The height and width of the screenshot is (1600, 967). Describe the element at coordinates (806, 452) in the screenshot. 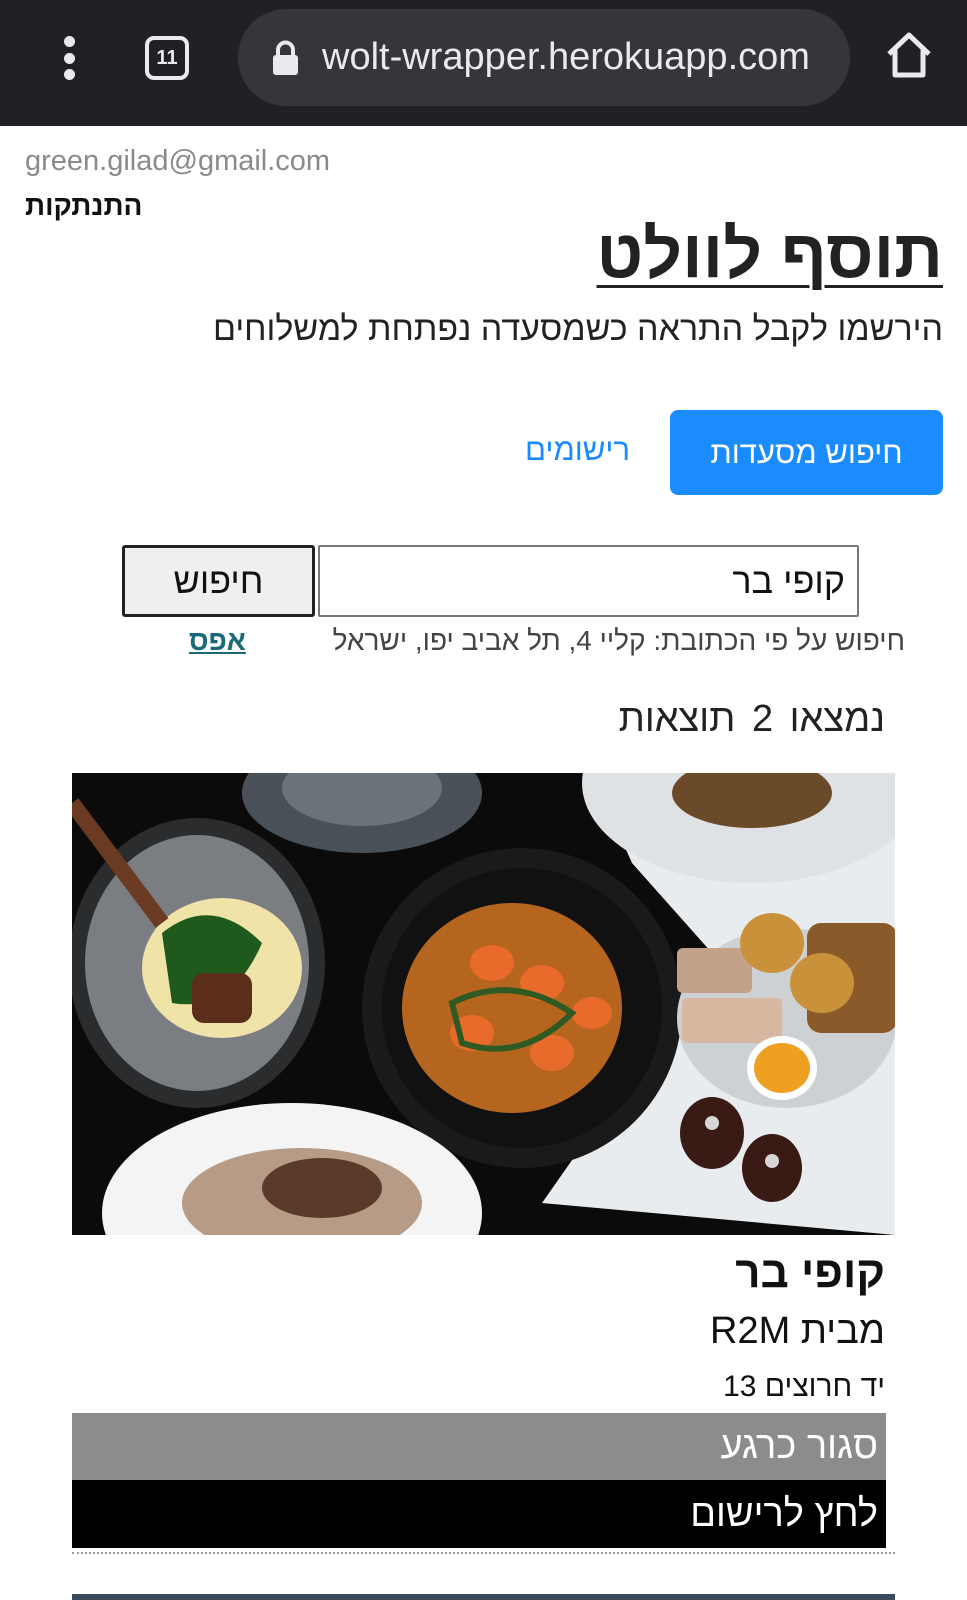

I see `search-restaurants-button: חיפוש מסעדות` at that location.